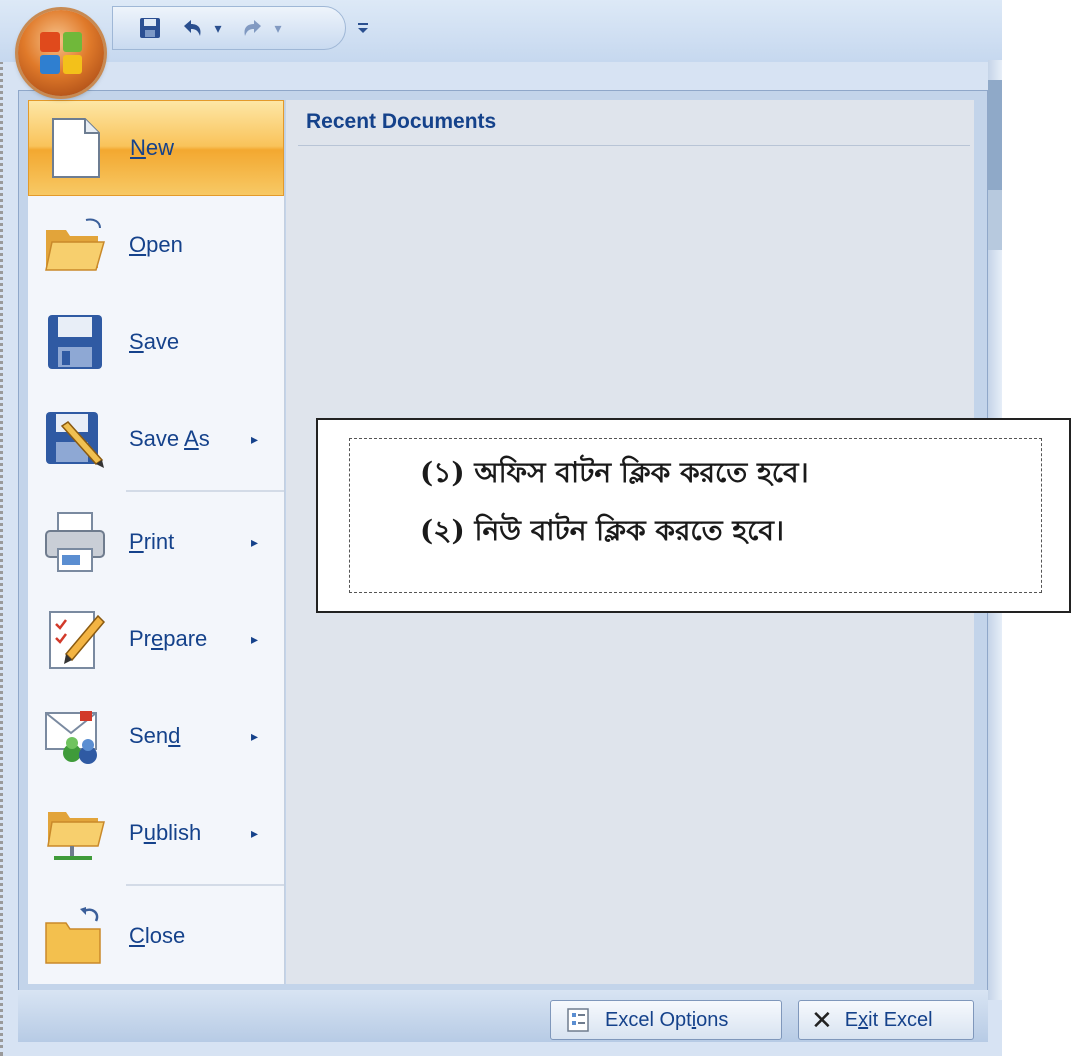 The width and height of the screenshot is (1075, 1056). I want to click on exit-excel-button: ✕ Exit Excel, so click(886, 1020).